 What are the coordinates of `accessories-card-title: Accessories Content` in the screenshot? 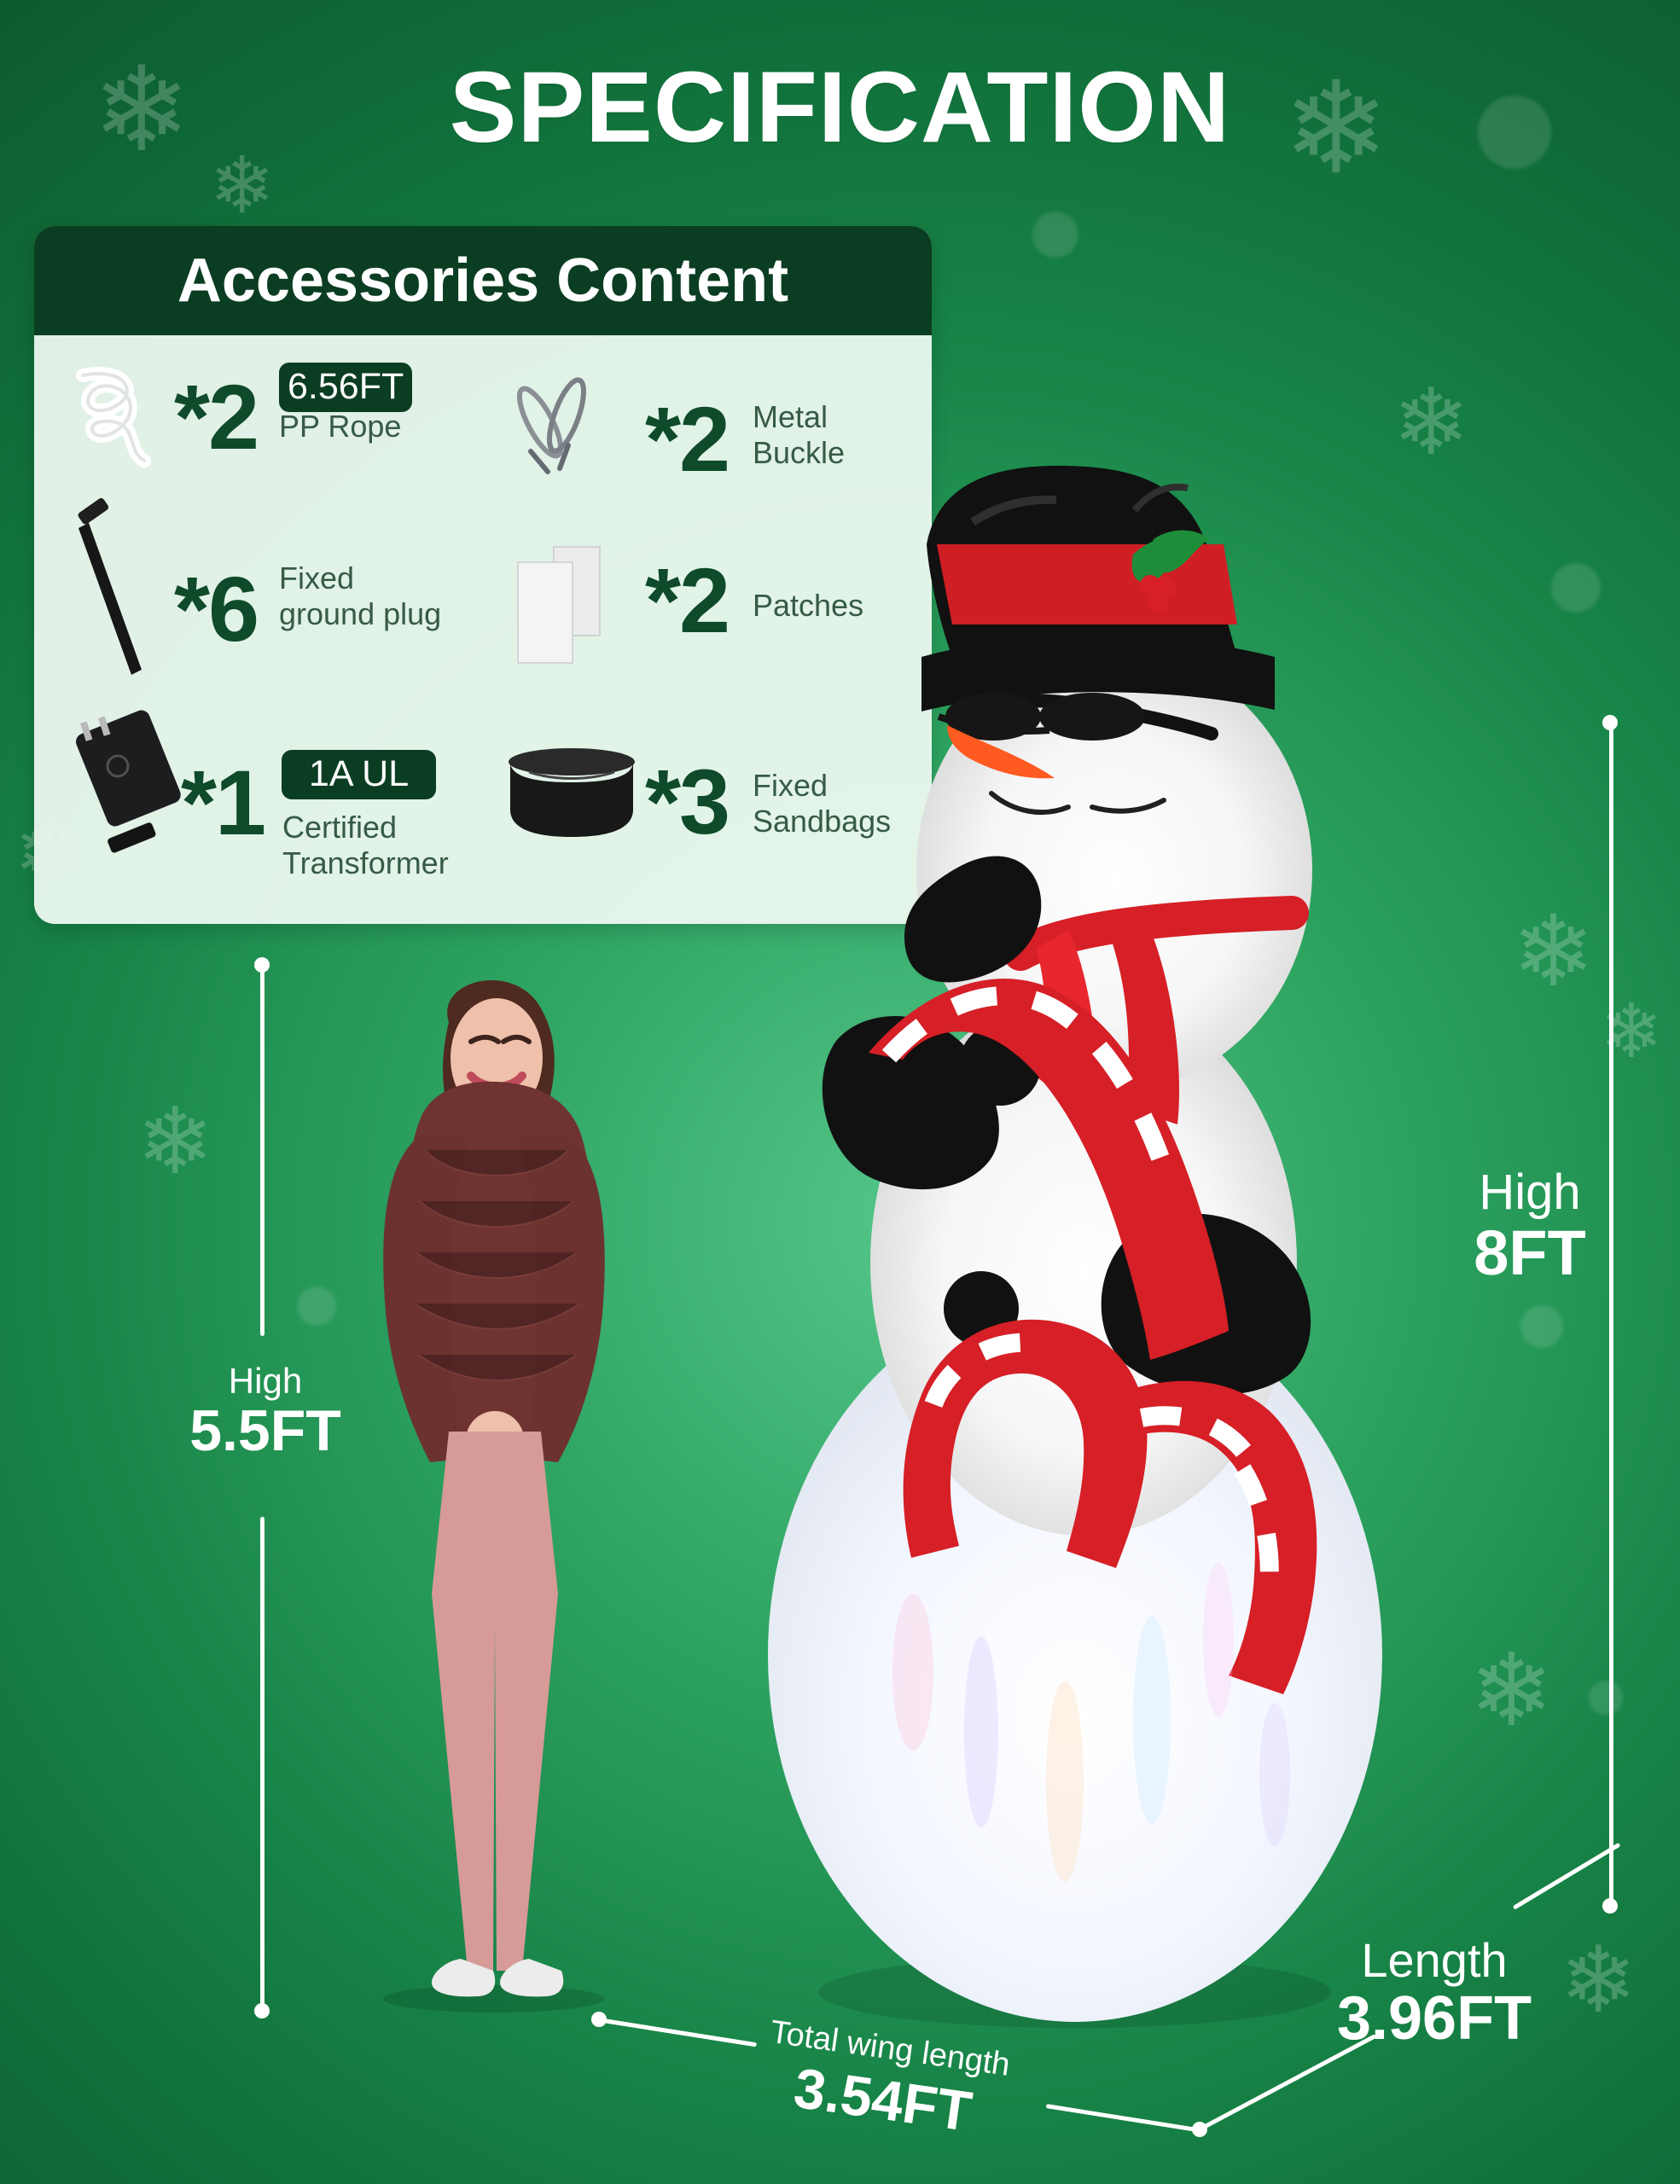 It's located at (483, 281).